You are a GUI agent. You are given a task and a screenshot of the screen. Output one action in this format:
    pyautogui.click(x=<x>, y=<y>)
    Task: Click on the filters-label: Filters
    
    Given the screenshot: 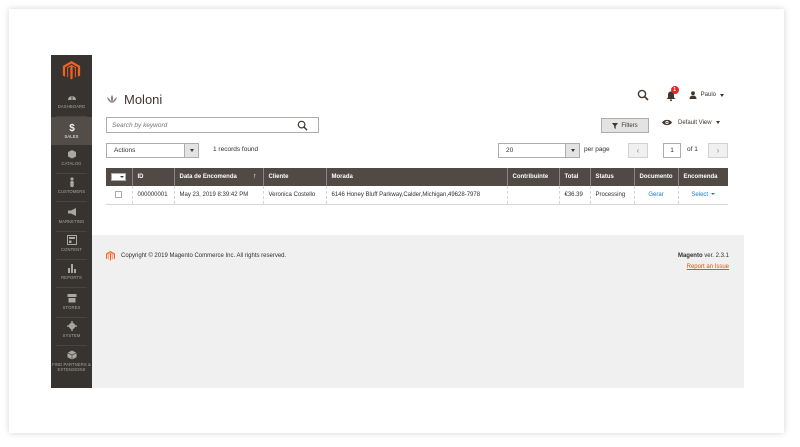 What is the action you would take?
    pyautogui.click(x=629, y=125)
    